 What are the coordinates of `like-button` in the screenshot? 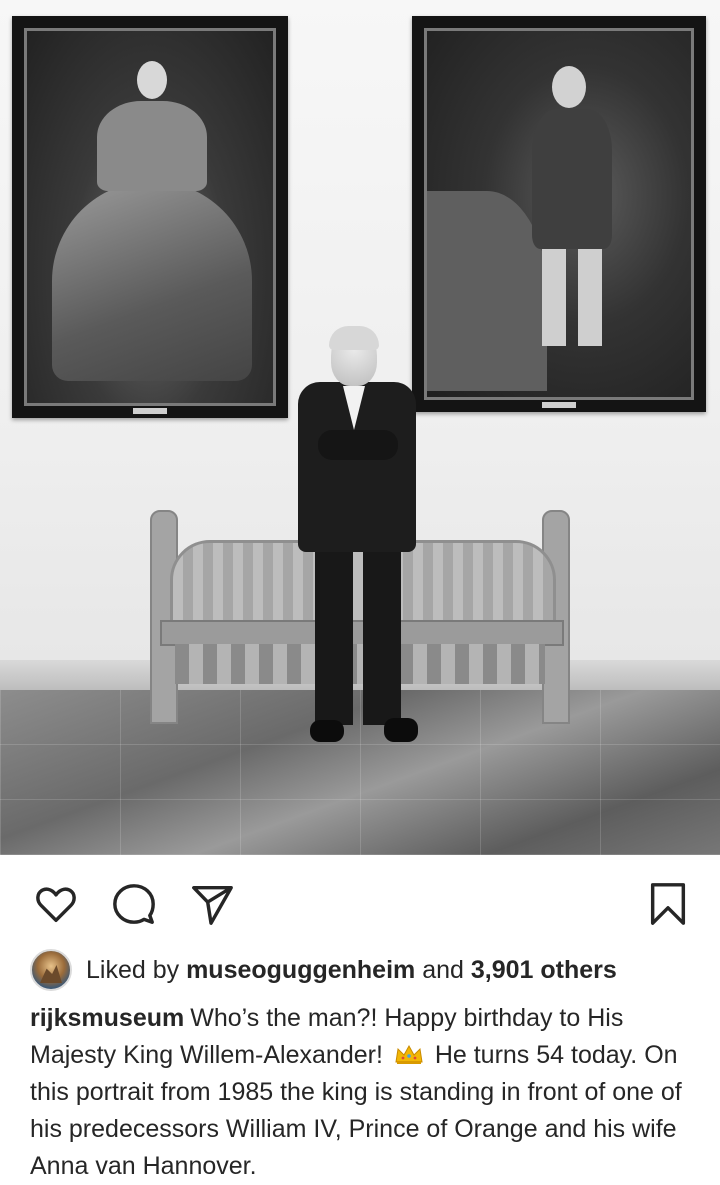 It's located at (56, 904).